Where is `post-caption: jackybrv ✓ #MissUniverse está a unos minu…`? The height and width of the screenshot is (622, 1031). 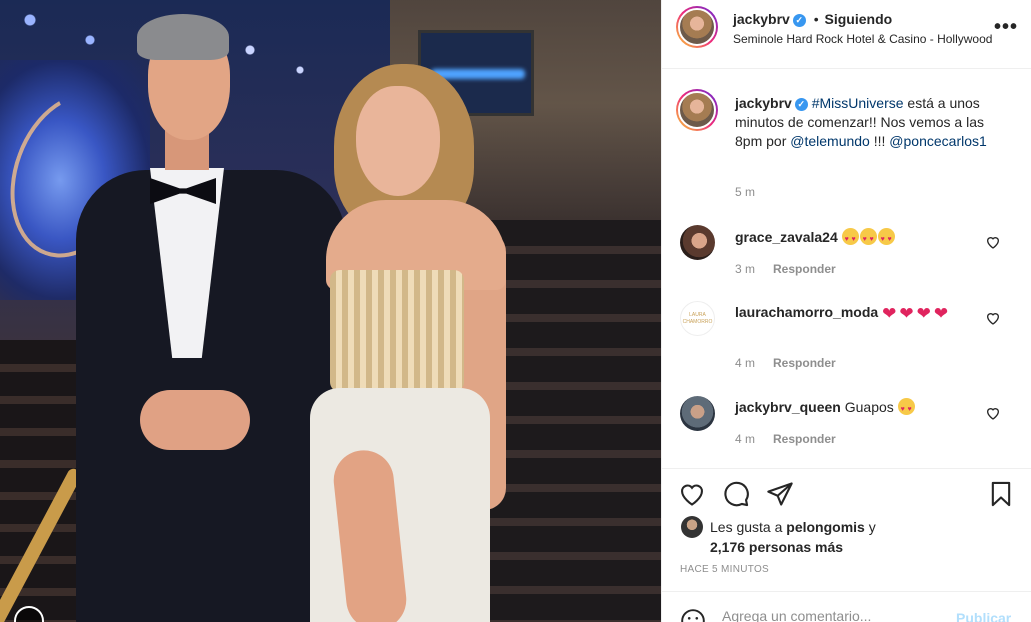 post-caption: jackybrv ✓ #MissUniverse está a unos minu… is located at coordinates (870, 122).